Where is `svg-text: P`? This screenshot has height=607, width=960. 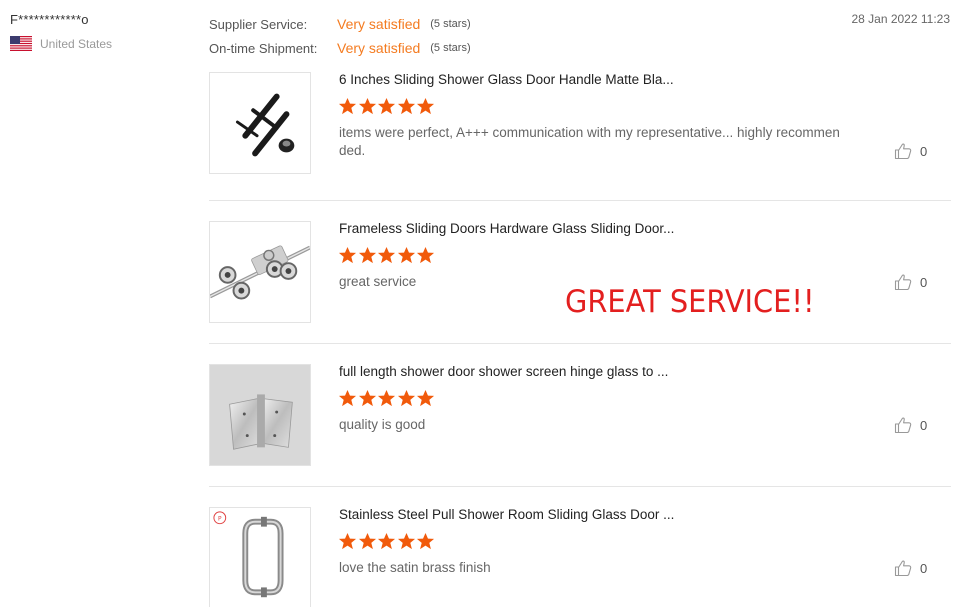
svg-text: P is located at coordinates (220, 519).